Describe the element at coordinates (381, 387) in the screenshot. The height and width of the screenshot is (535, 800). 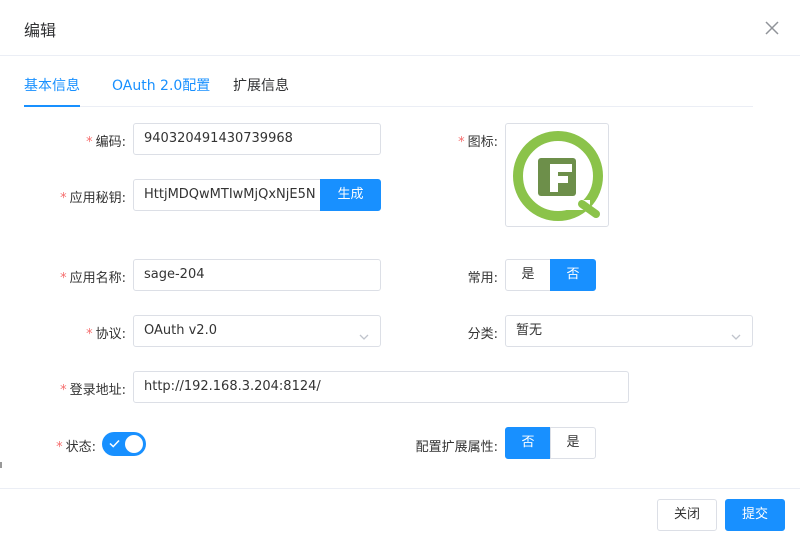
I see `login-url-input: http://192.168.3.204:8124/` at that location.